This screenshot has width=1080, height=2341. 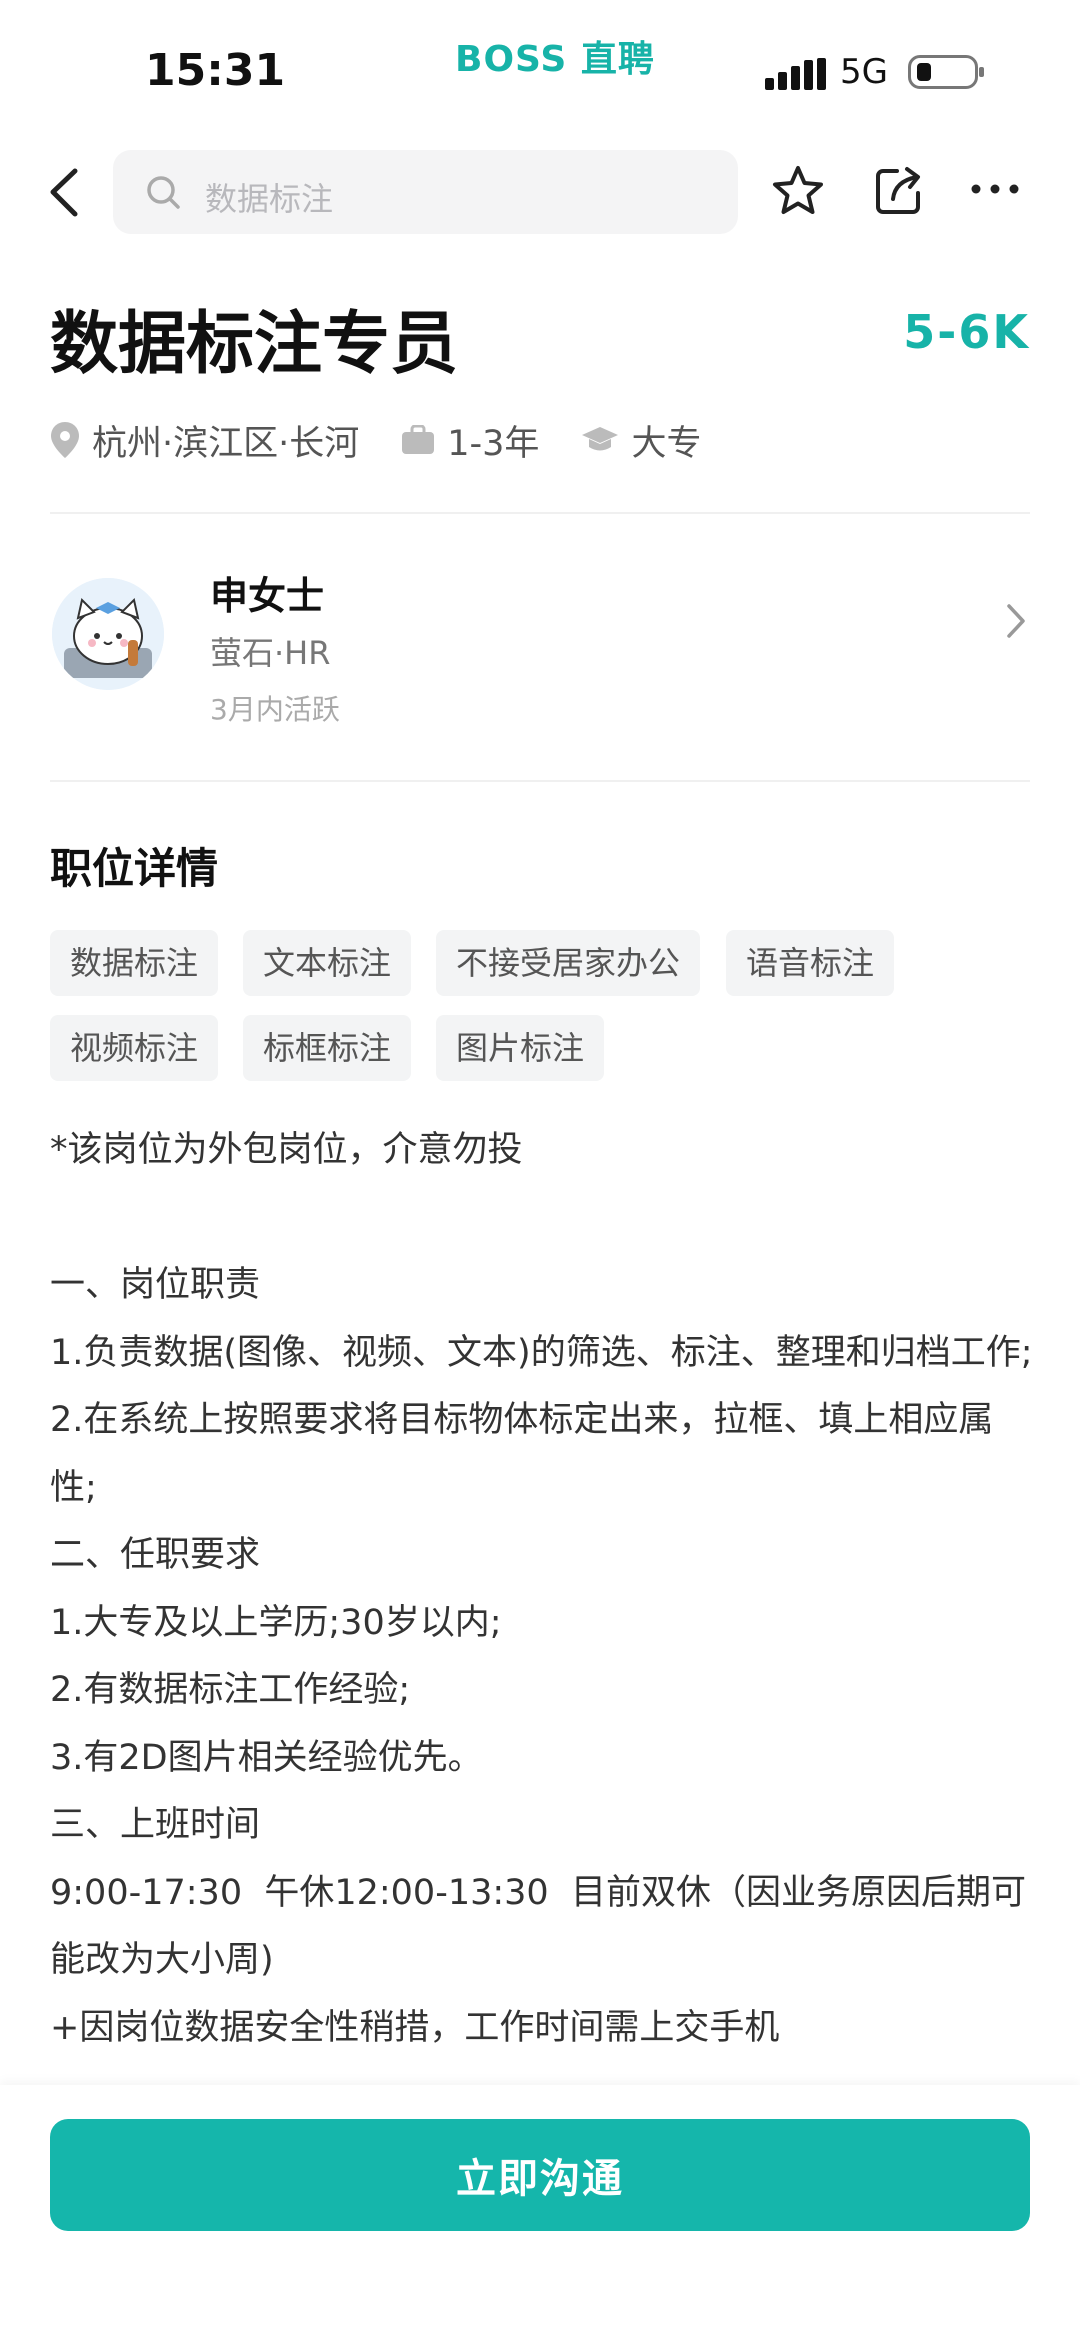 I want to click on recruiter-avatar, so click(x=108, y=634).